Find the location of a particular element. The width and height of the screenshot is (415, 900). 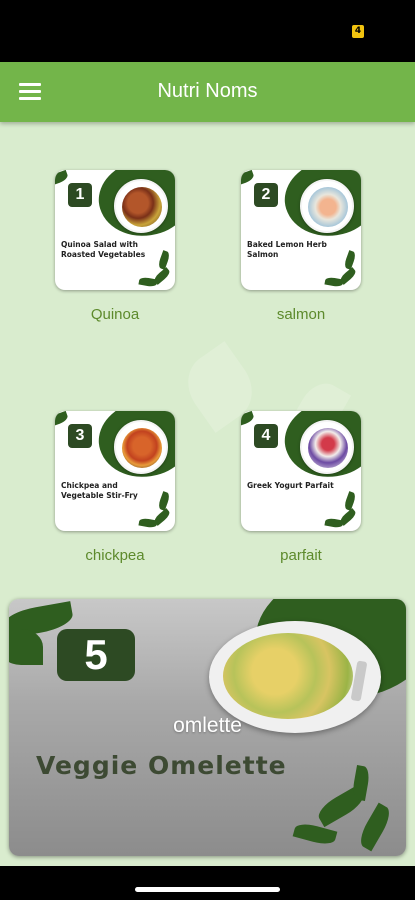

app-bar: Nutri Noms is located at coordinates (207, 92).